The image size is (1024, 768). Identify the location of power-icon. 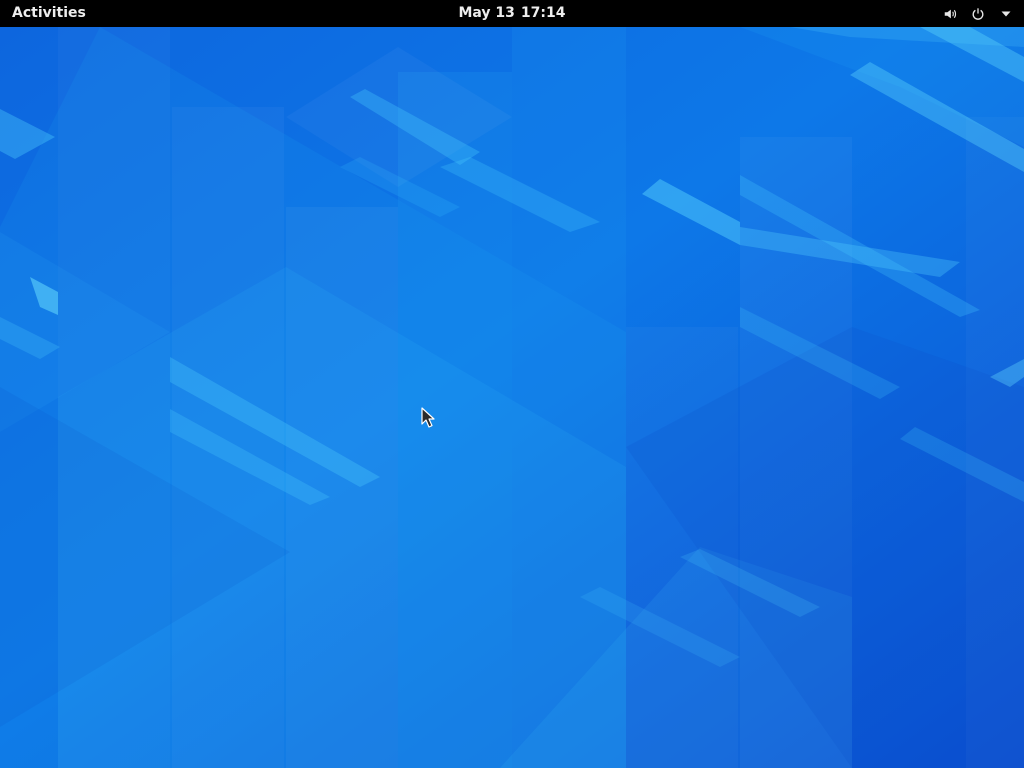
(978, 14).